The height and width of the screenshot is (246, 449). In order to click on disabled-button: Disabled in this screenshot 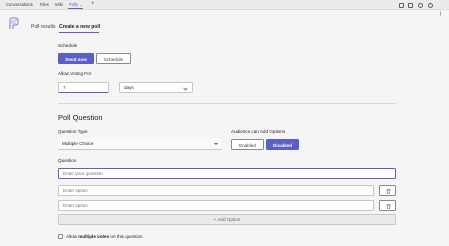, I will do `click(282, 144)`.